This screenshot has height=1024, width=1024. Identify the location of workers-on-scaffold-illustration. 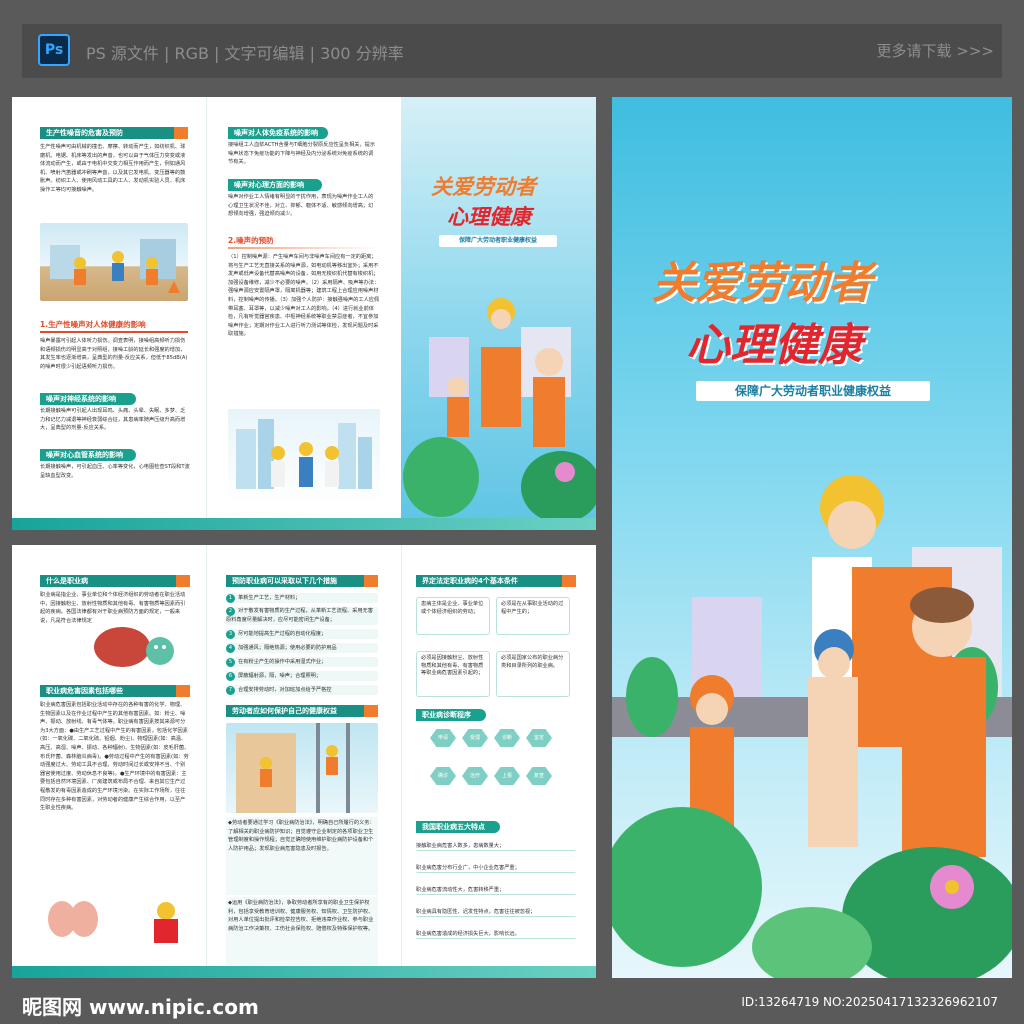
(302, 768).